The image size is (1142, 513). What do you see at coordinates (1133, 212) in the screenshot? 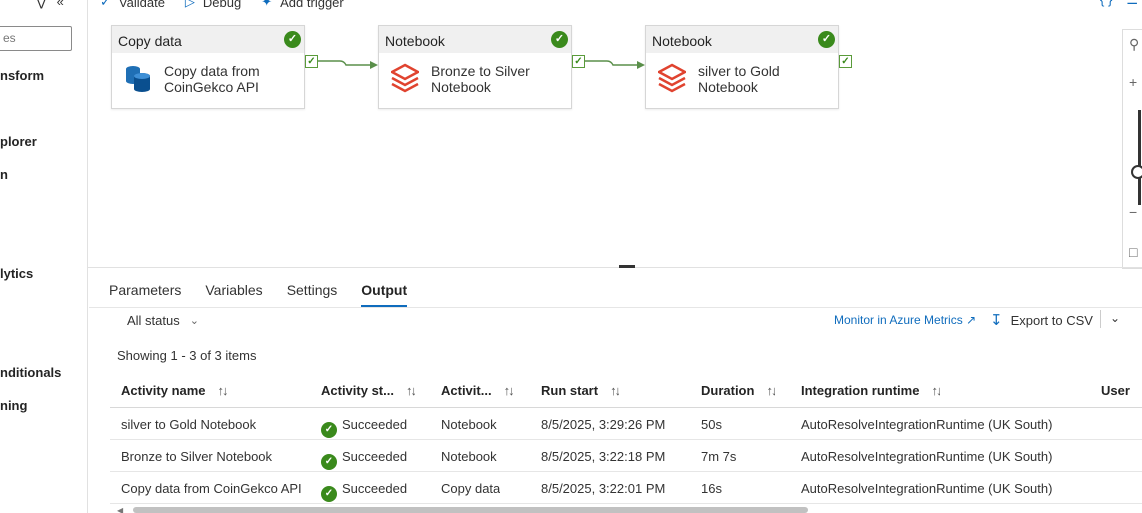
I see `zoom-out-icon: −` at bounding box center [1133, 212].